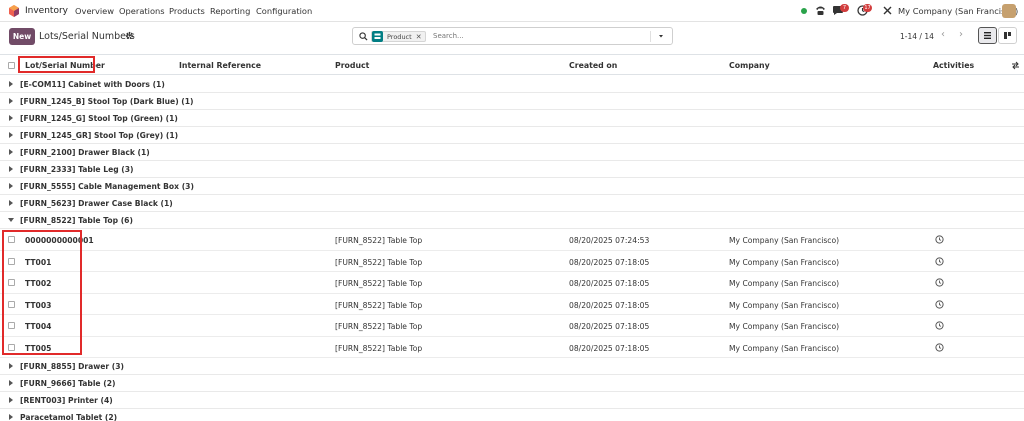 Image resolution: width=1024 pixels, height=421 pixels. I want to click on group-label: [FURN_5555] Cable Management Box (3), so click(107, 186).